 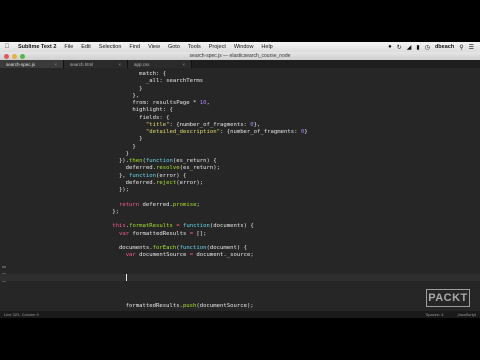 What do you see at coordinates (111, 161) in the screenshot?
I see `code-token: }).` at bounding box center [111, 161].